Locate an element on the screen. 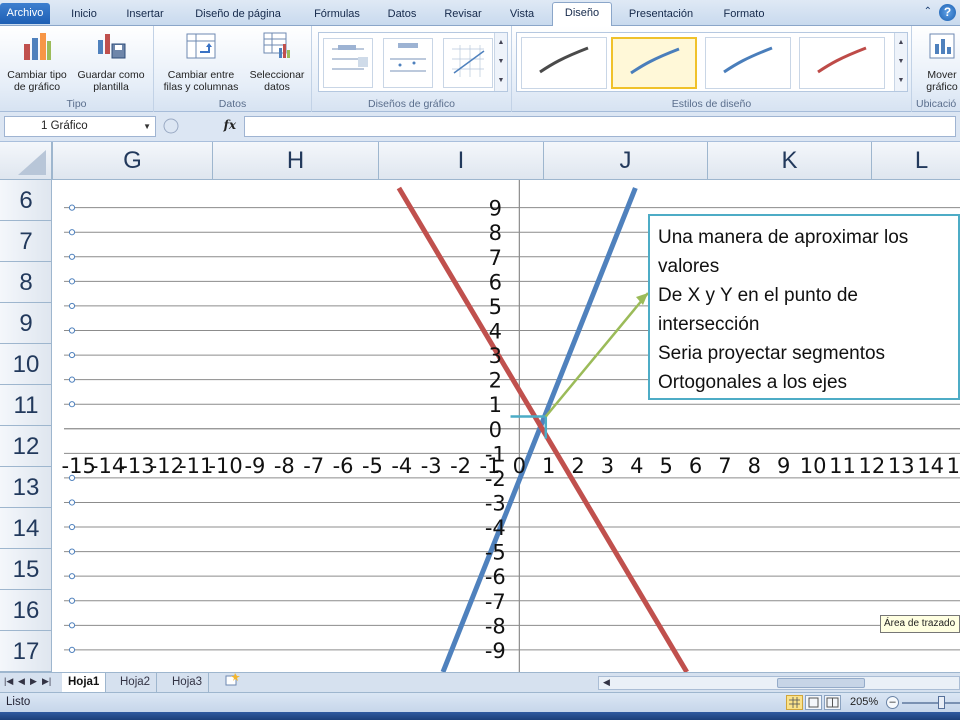 The height and width of the screenshot is (720, 960). tab-vista: Vista is located at coordinates (522, 15).